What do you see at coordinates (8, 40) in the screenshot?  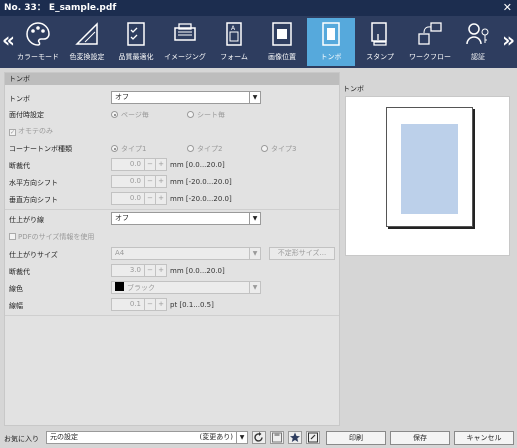 I see `scroll-left-icon: «` at bounding box center [8, 40].